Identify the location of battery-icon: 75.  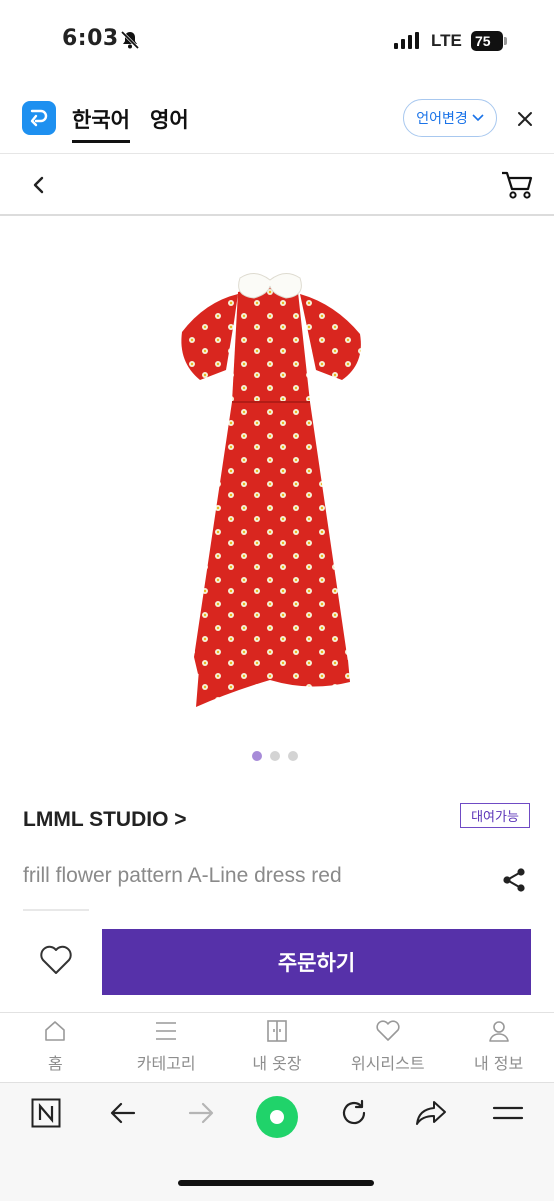
(487, 41).